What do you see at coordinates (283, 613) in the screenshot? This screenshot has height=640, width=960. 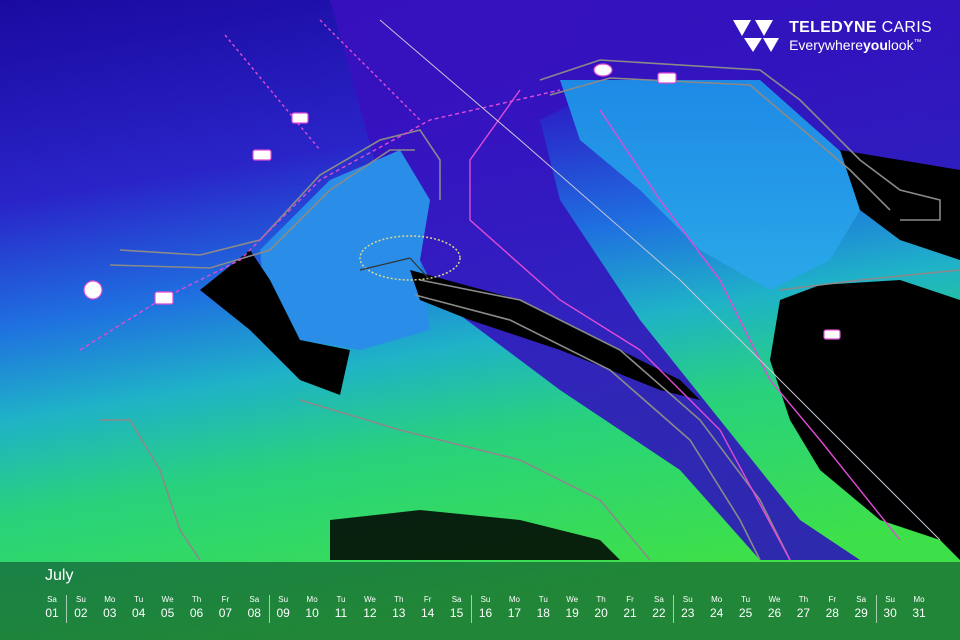 I see `calendar-day-number: 09` at bounding box center [283, 613].